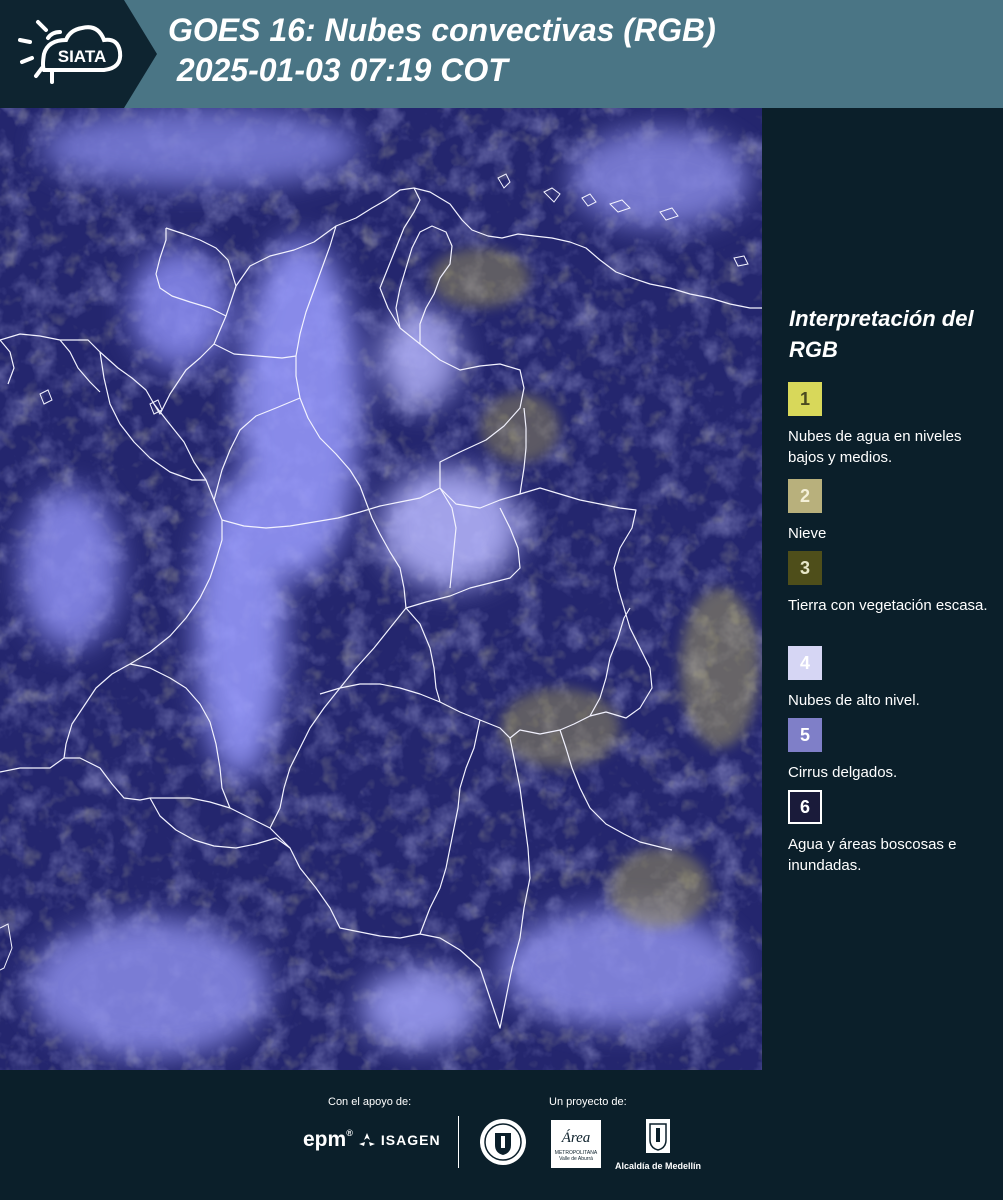  Describe the element at coordinates (893, 678) in the screenshot. I see `legend-item-4: 4 Nubes de alto nivel.` at that location.